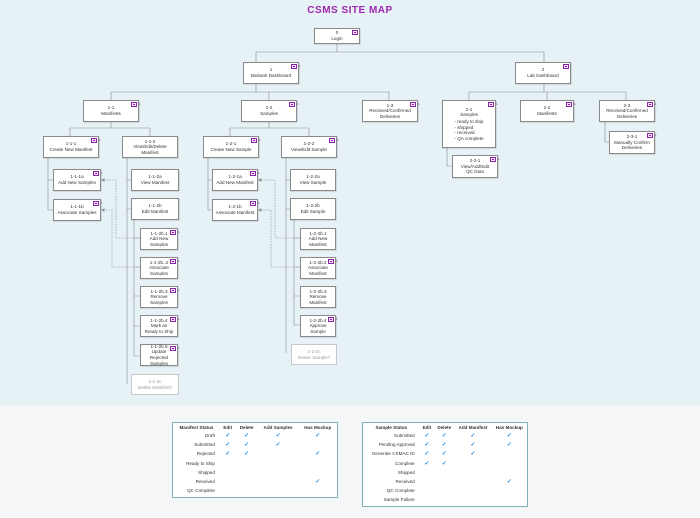  I want to click on node-associate-samples: 1 1-1-1b Associate Samples, so click(78, 210).